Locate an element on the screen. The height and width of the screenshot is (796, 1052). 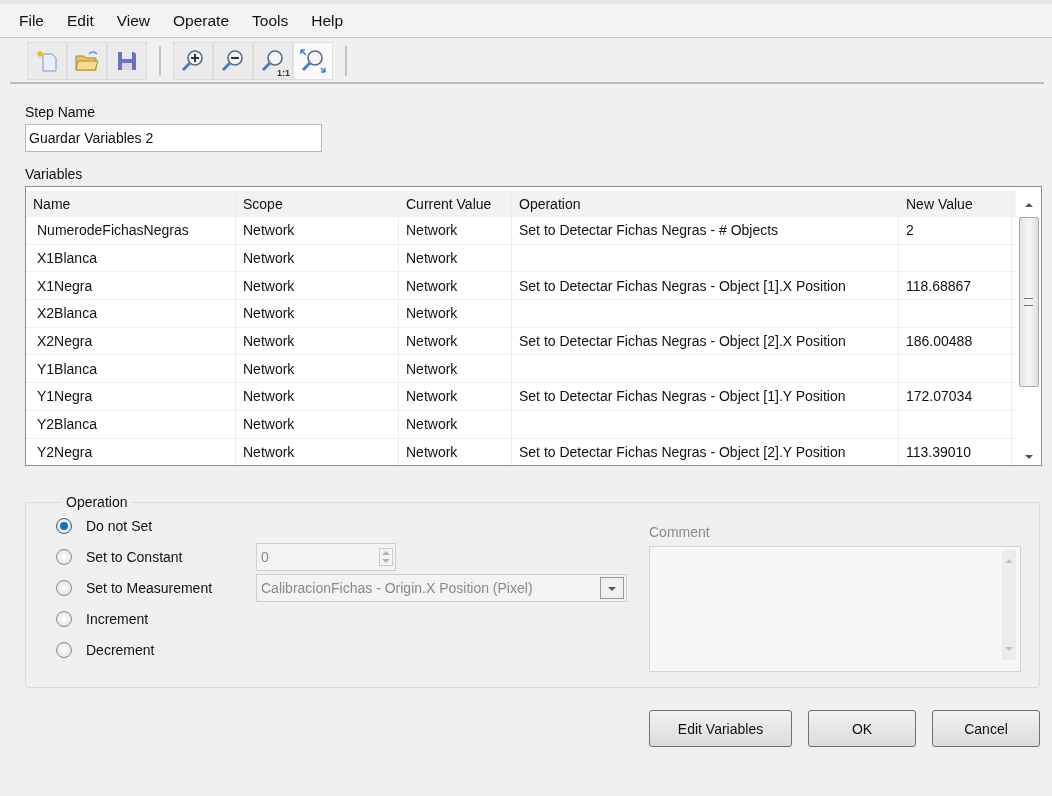
zoom-fit-icon is located at coordinates (313, 61).